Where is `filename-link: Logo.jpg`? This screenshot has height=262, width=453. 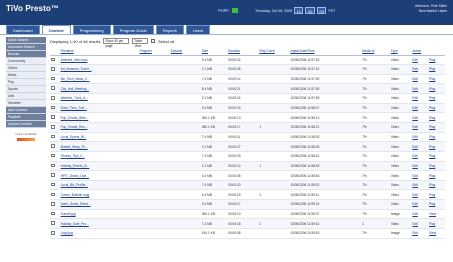 filename-link: Logo.jpg is located at coordinates (67, 233).